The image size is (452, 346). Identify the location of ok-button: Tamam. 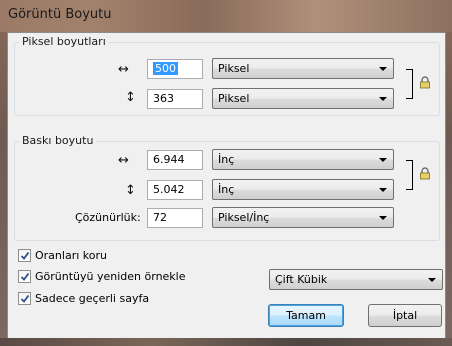
(306, 315).